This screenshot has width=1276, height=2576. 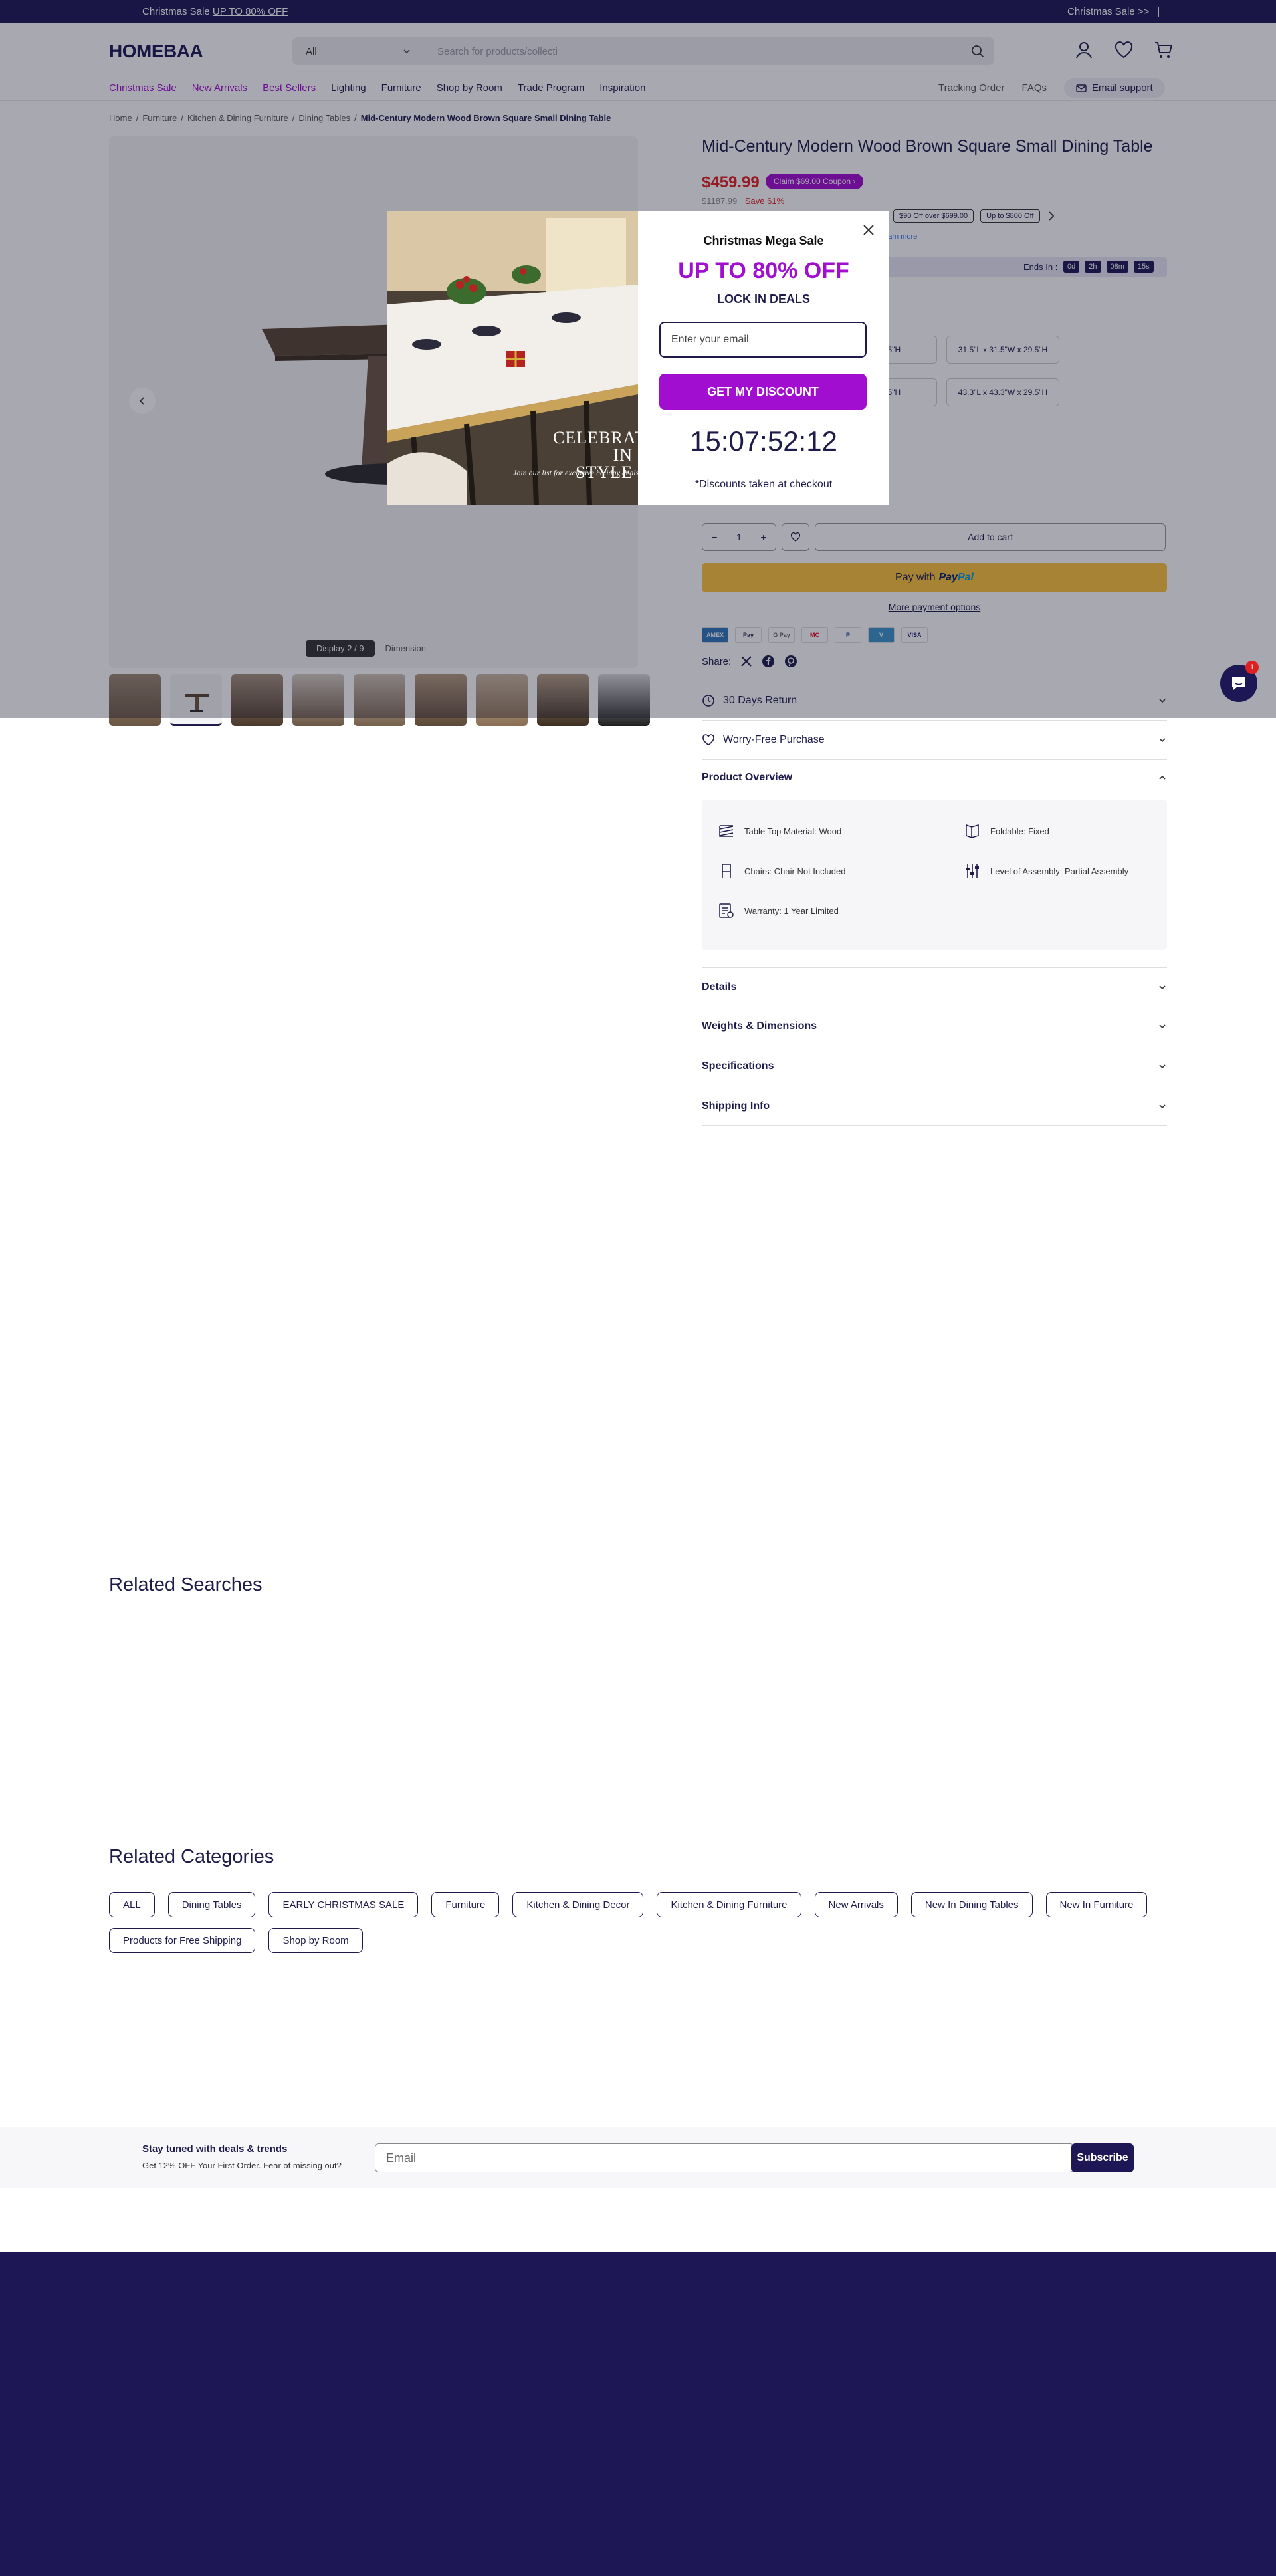 I want to click on layers-icon, so click(x=726, y=831).